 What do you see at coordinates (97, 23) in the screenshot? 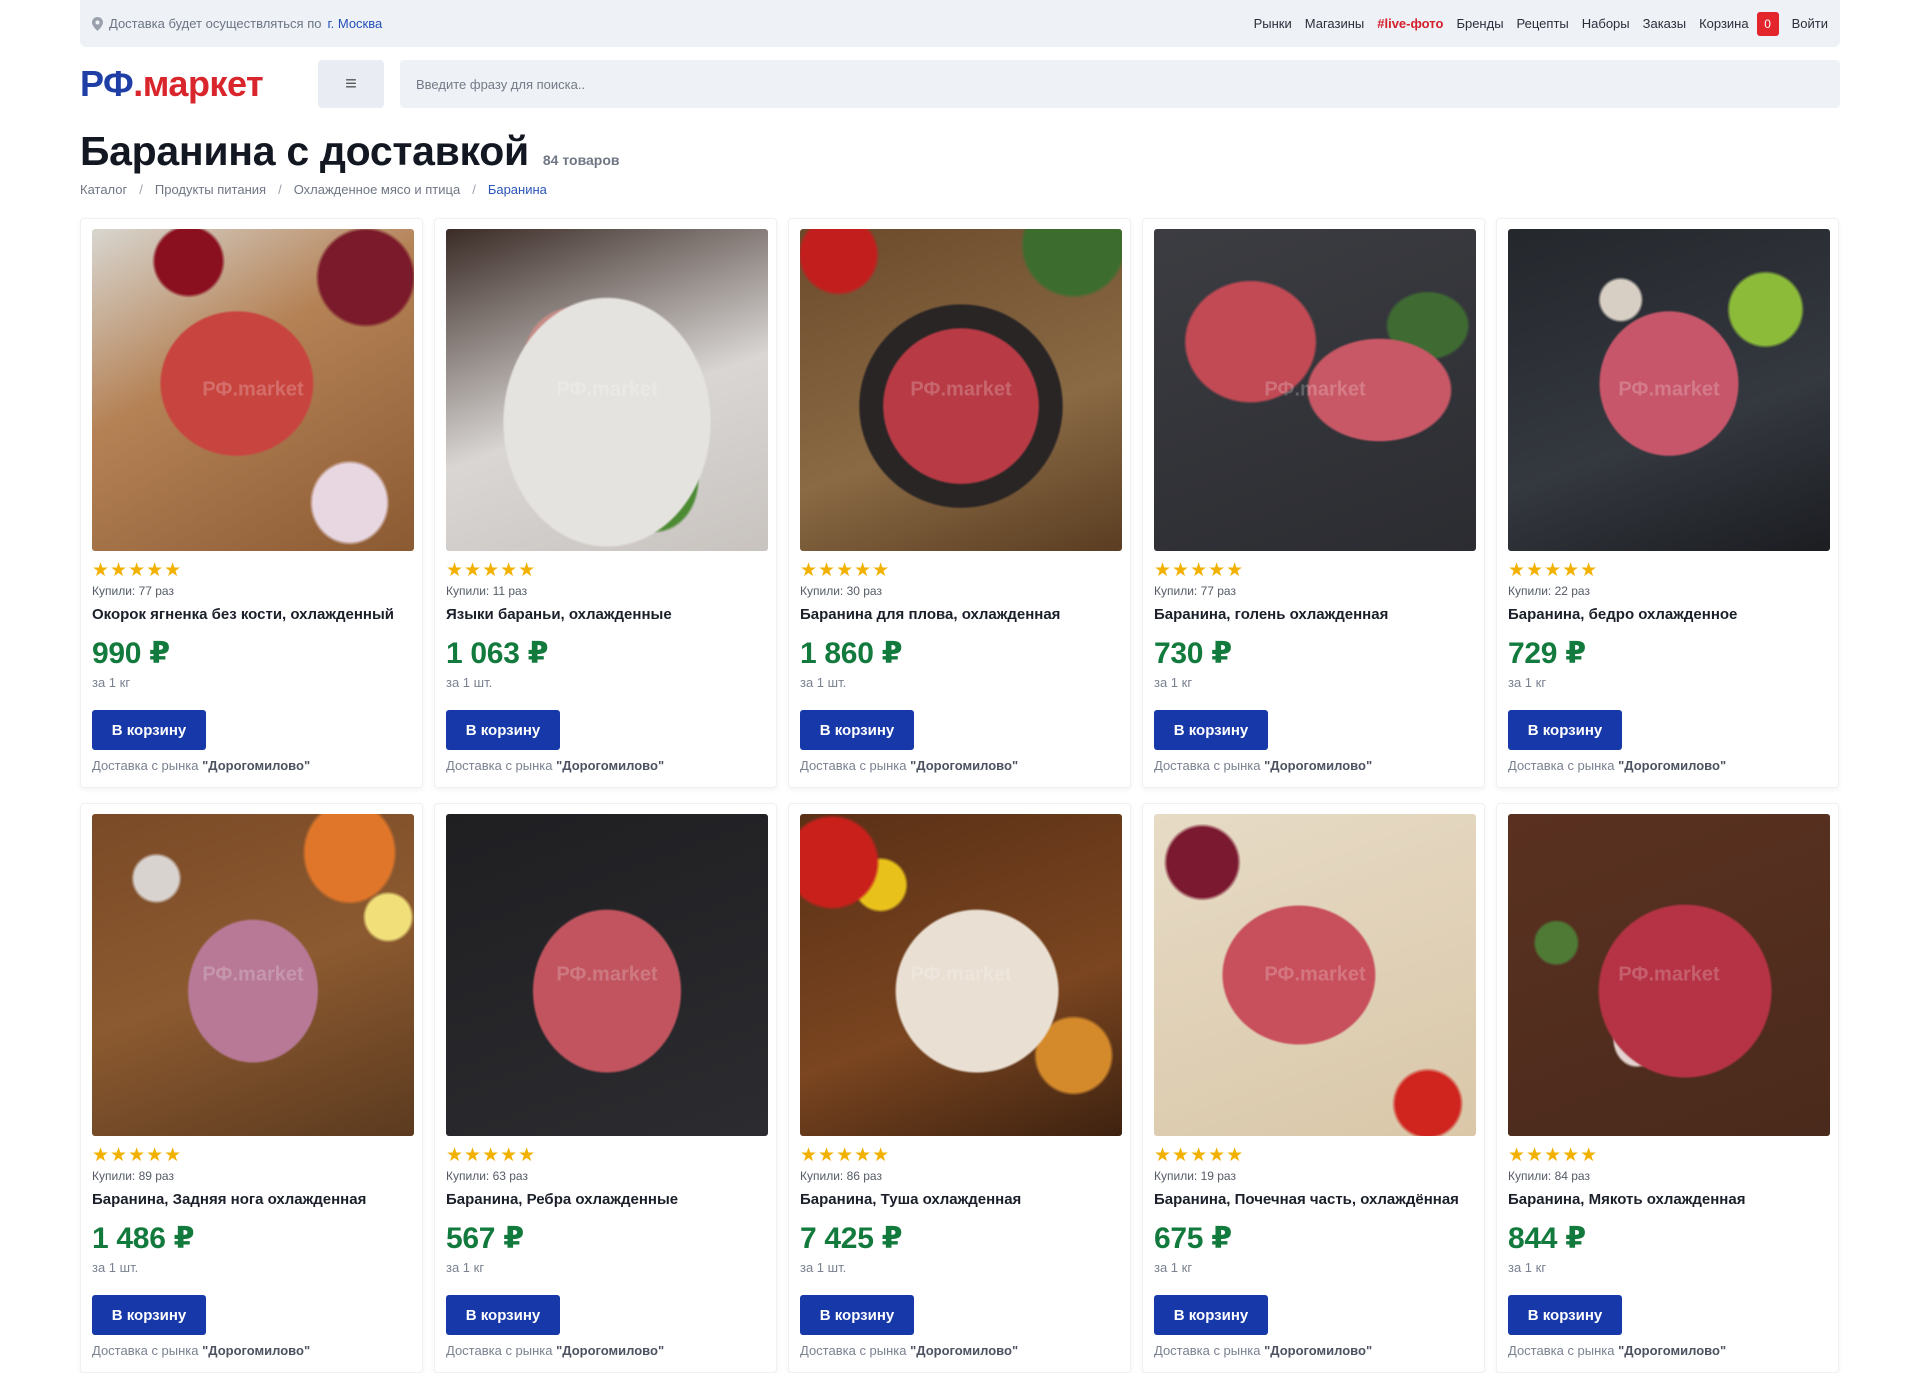
I see `location-pin-icon` at bounding box center [97, 23].